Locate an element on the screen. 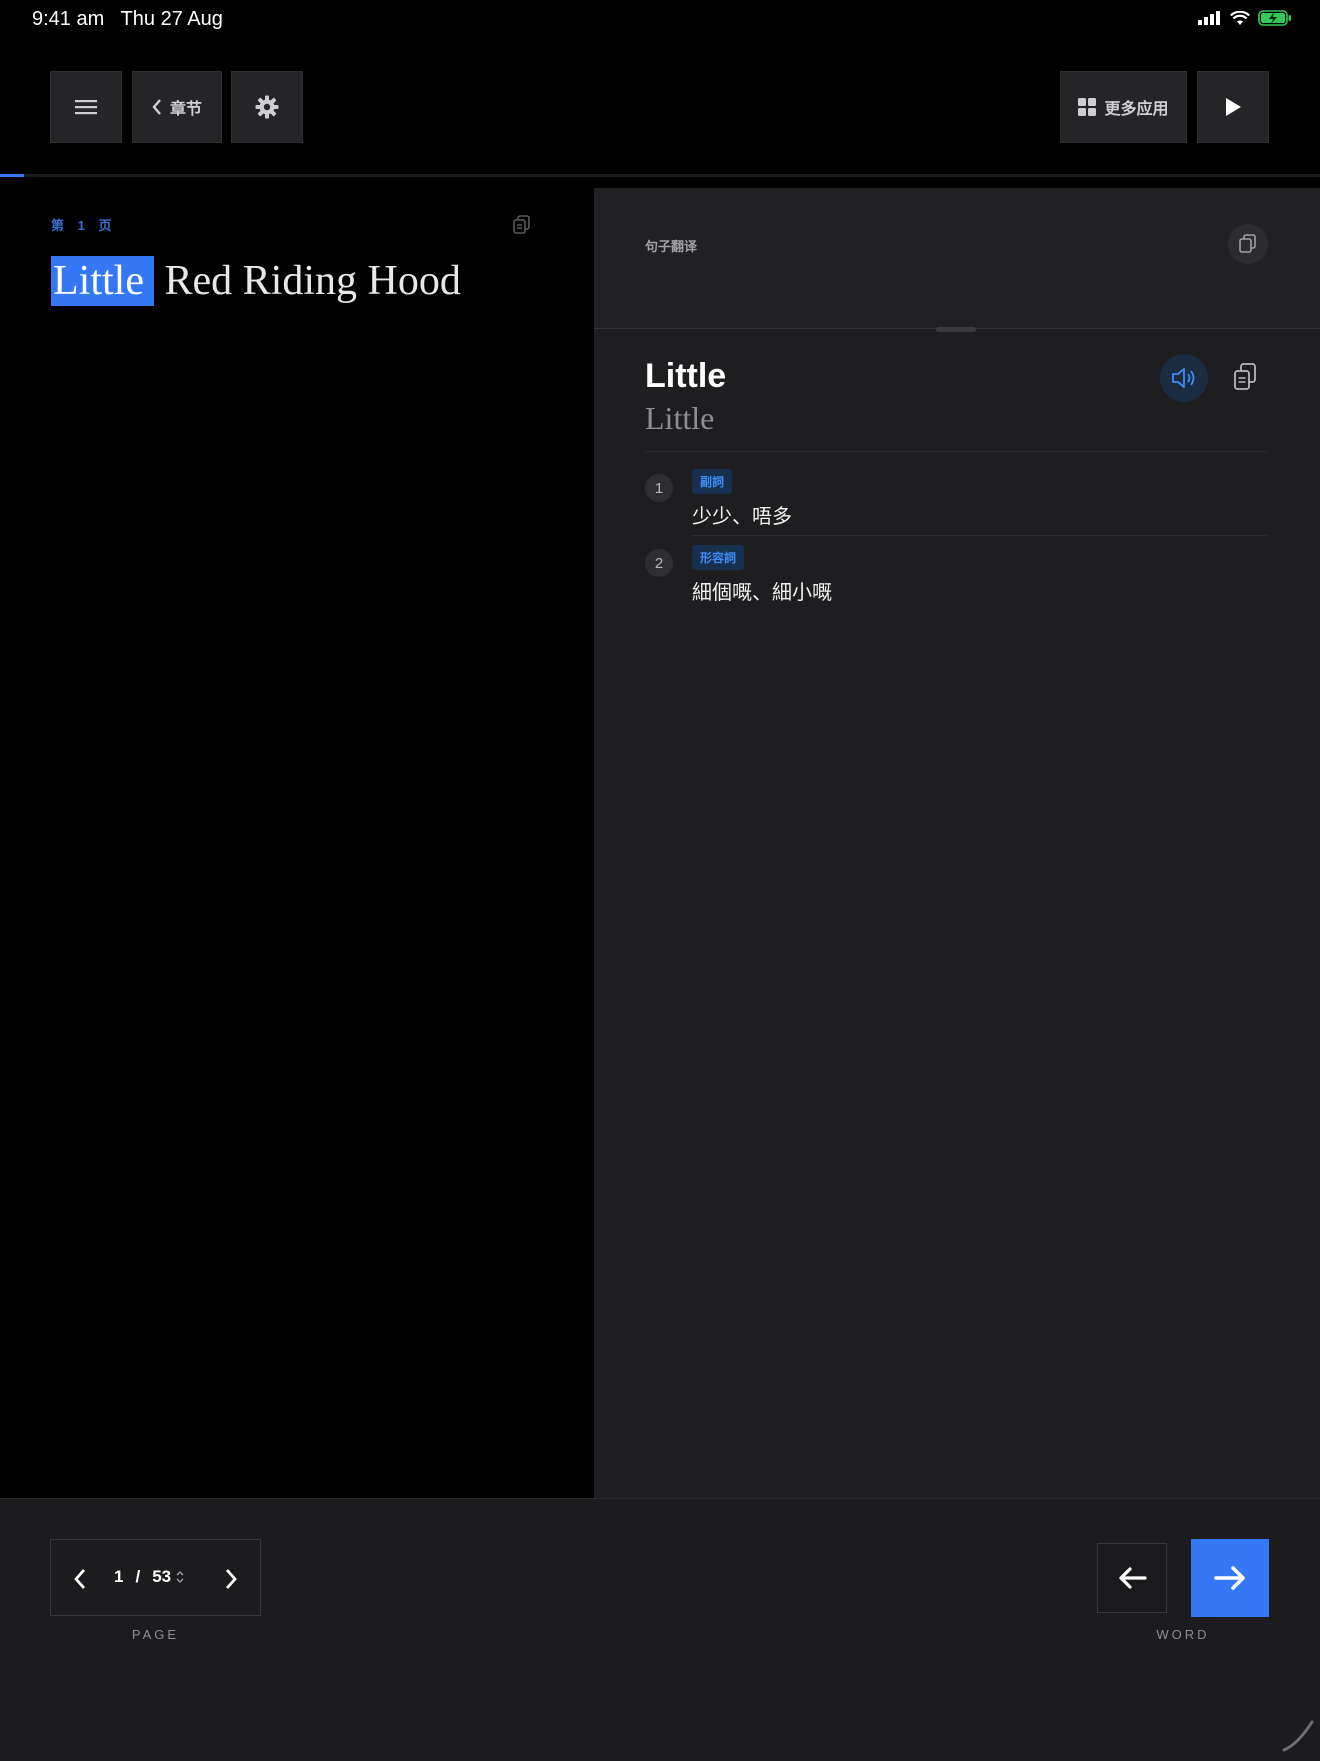 This screenshot has height=1761, width=1320. highlighted-word: Little is located at coordinates (102, 281).